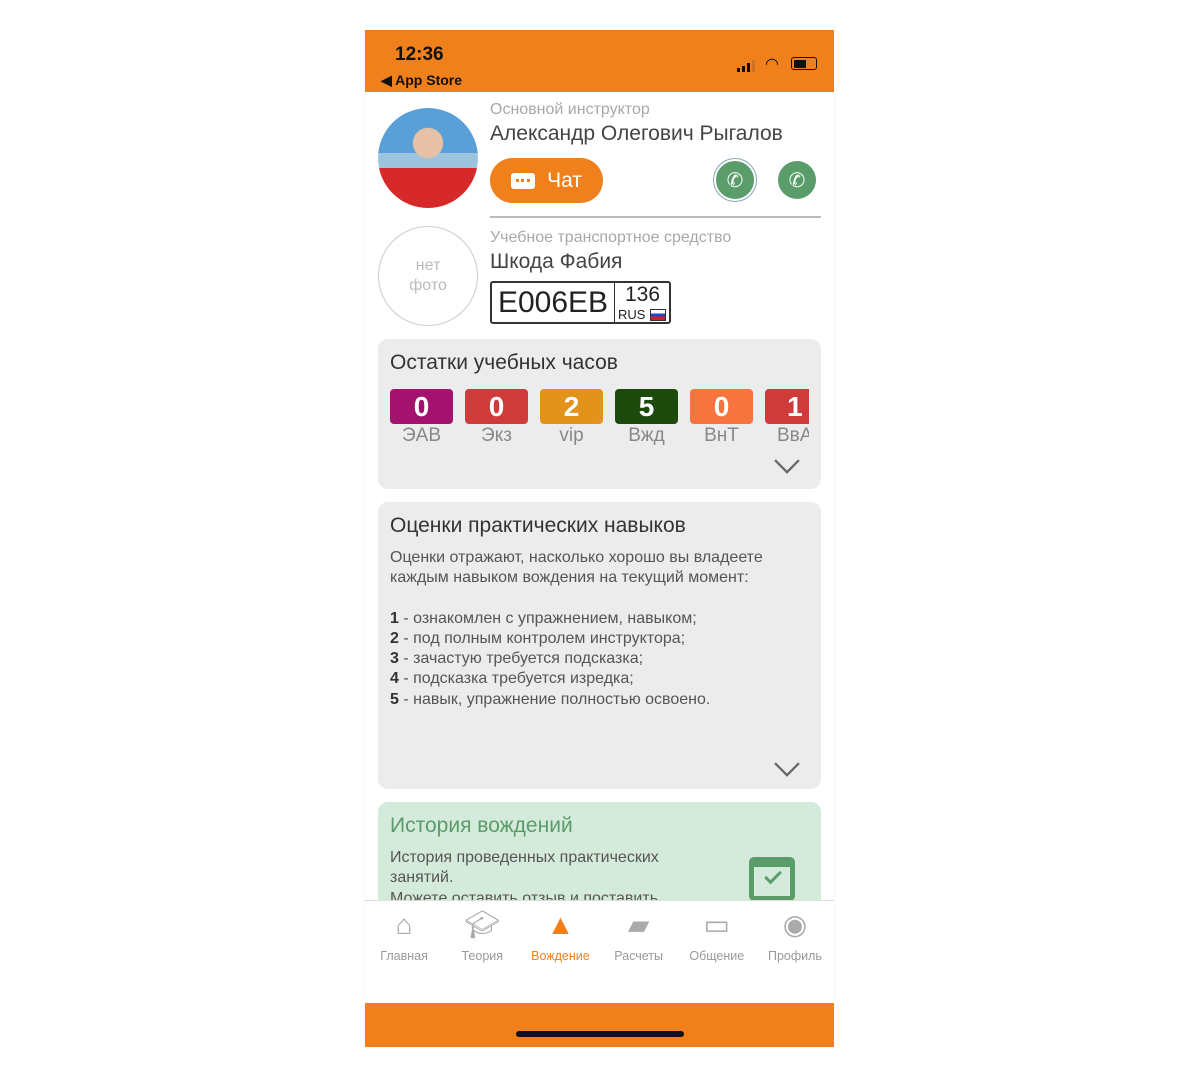 This screenshot has height=1077, width=1200. I want to click on hours-label: ВнТ, so click(721, 435).